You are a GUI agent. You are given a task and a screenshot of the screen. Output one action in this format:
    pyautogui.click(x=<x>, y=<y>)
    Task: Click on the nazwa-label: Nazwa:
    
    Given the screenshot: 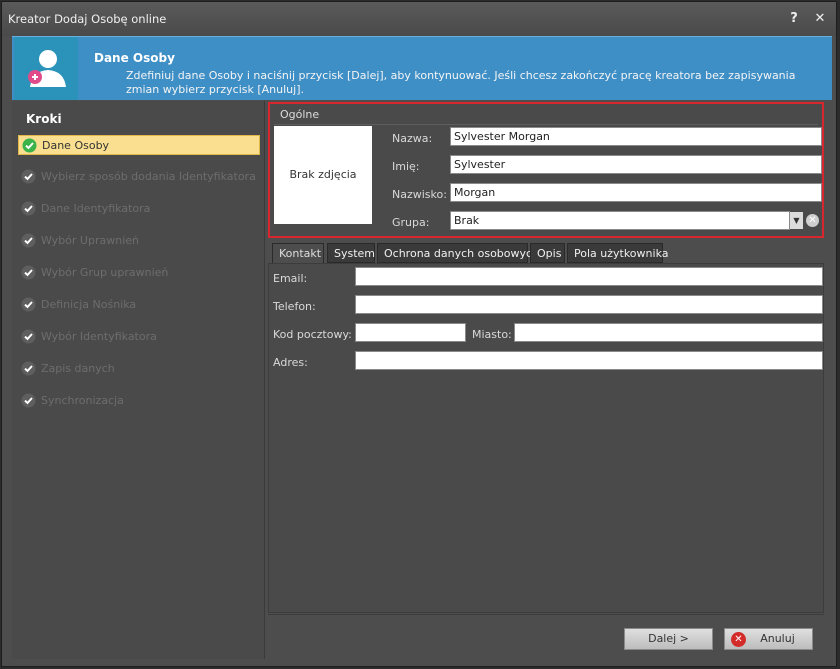 What is the action you would take?
    pyautogui.click(x=412, y=138)
    